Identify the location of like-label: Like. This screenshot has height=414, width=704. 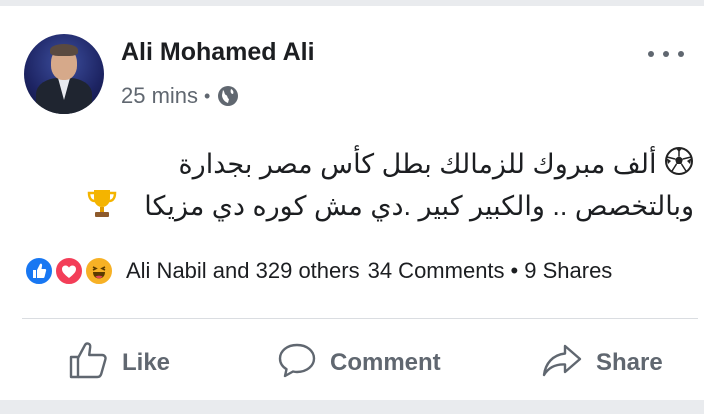
(146, 362).